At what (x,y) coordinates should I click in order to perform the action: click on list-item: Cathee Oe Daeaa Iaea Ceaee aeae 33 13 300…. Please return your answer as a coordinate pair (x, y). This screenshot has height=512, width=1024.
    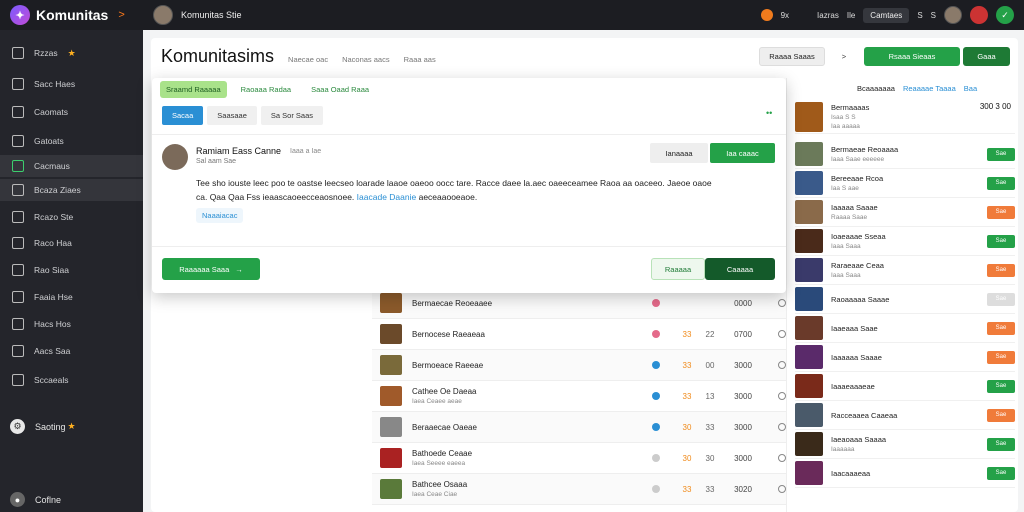
    Looking at the image, I should click on (579, 396).